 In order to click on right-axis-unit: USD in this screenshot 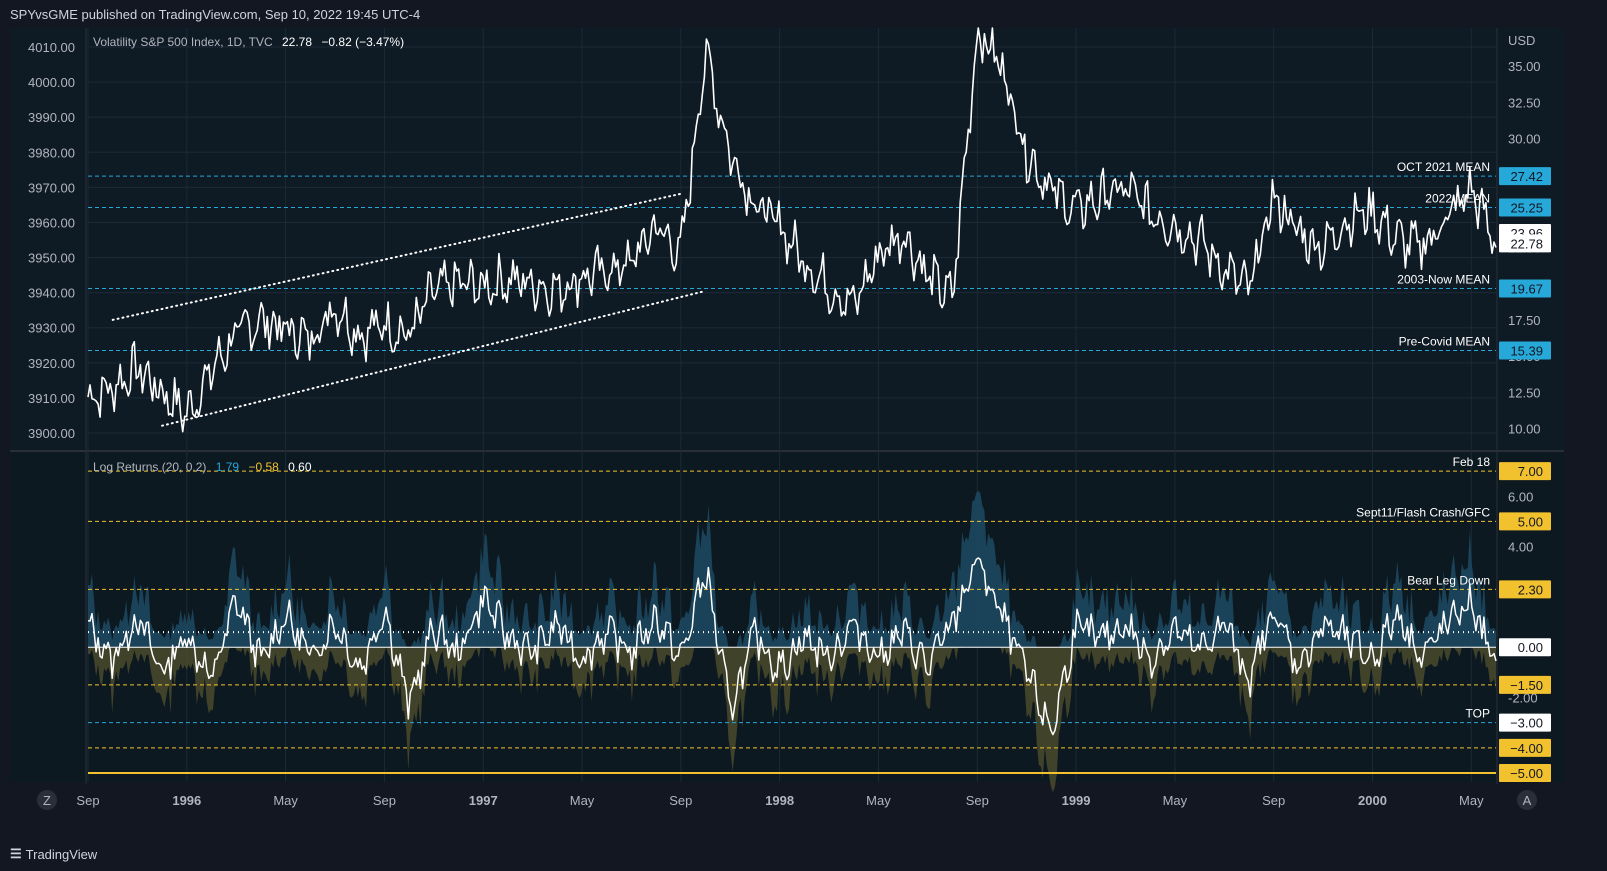, I will do `click(1521, 40)`.